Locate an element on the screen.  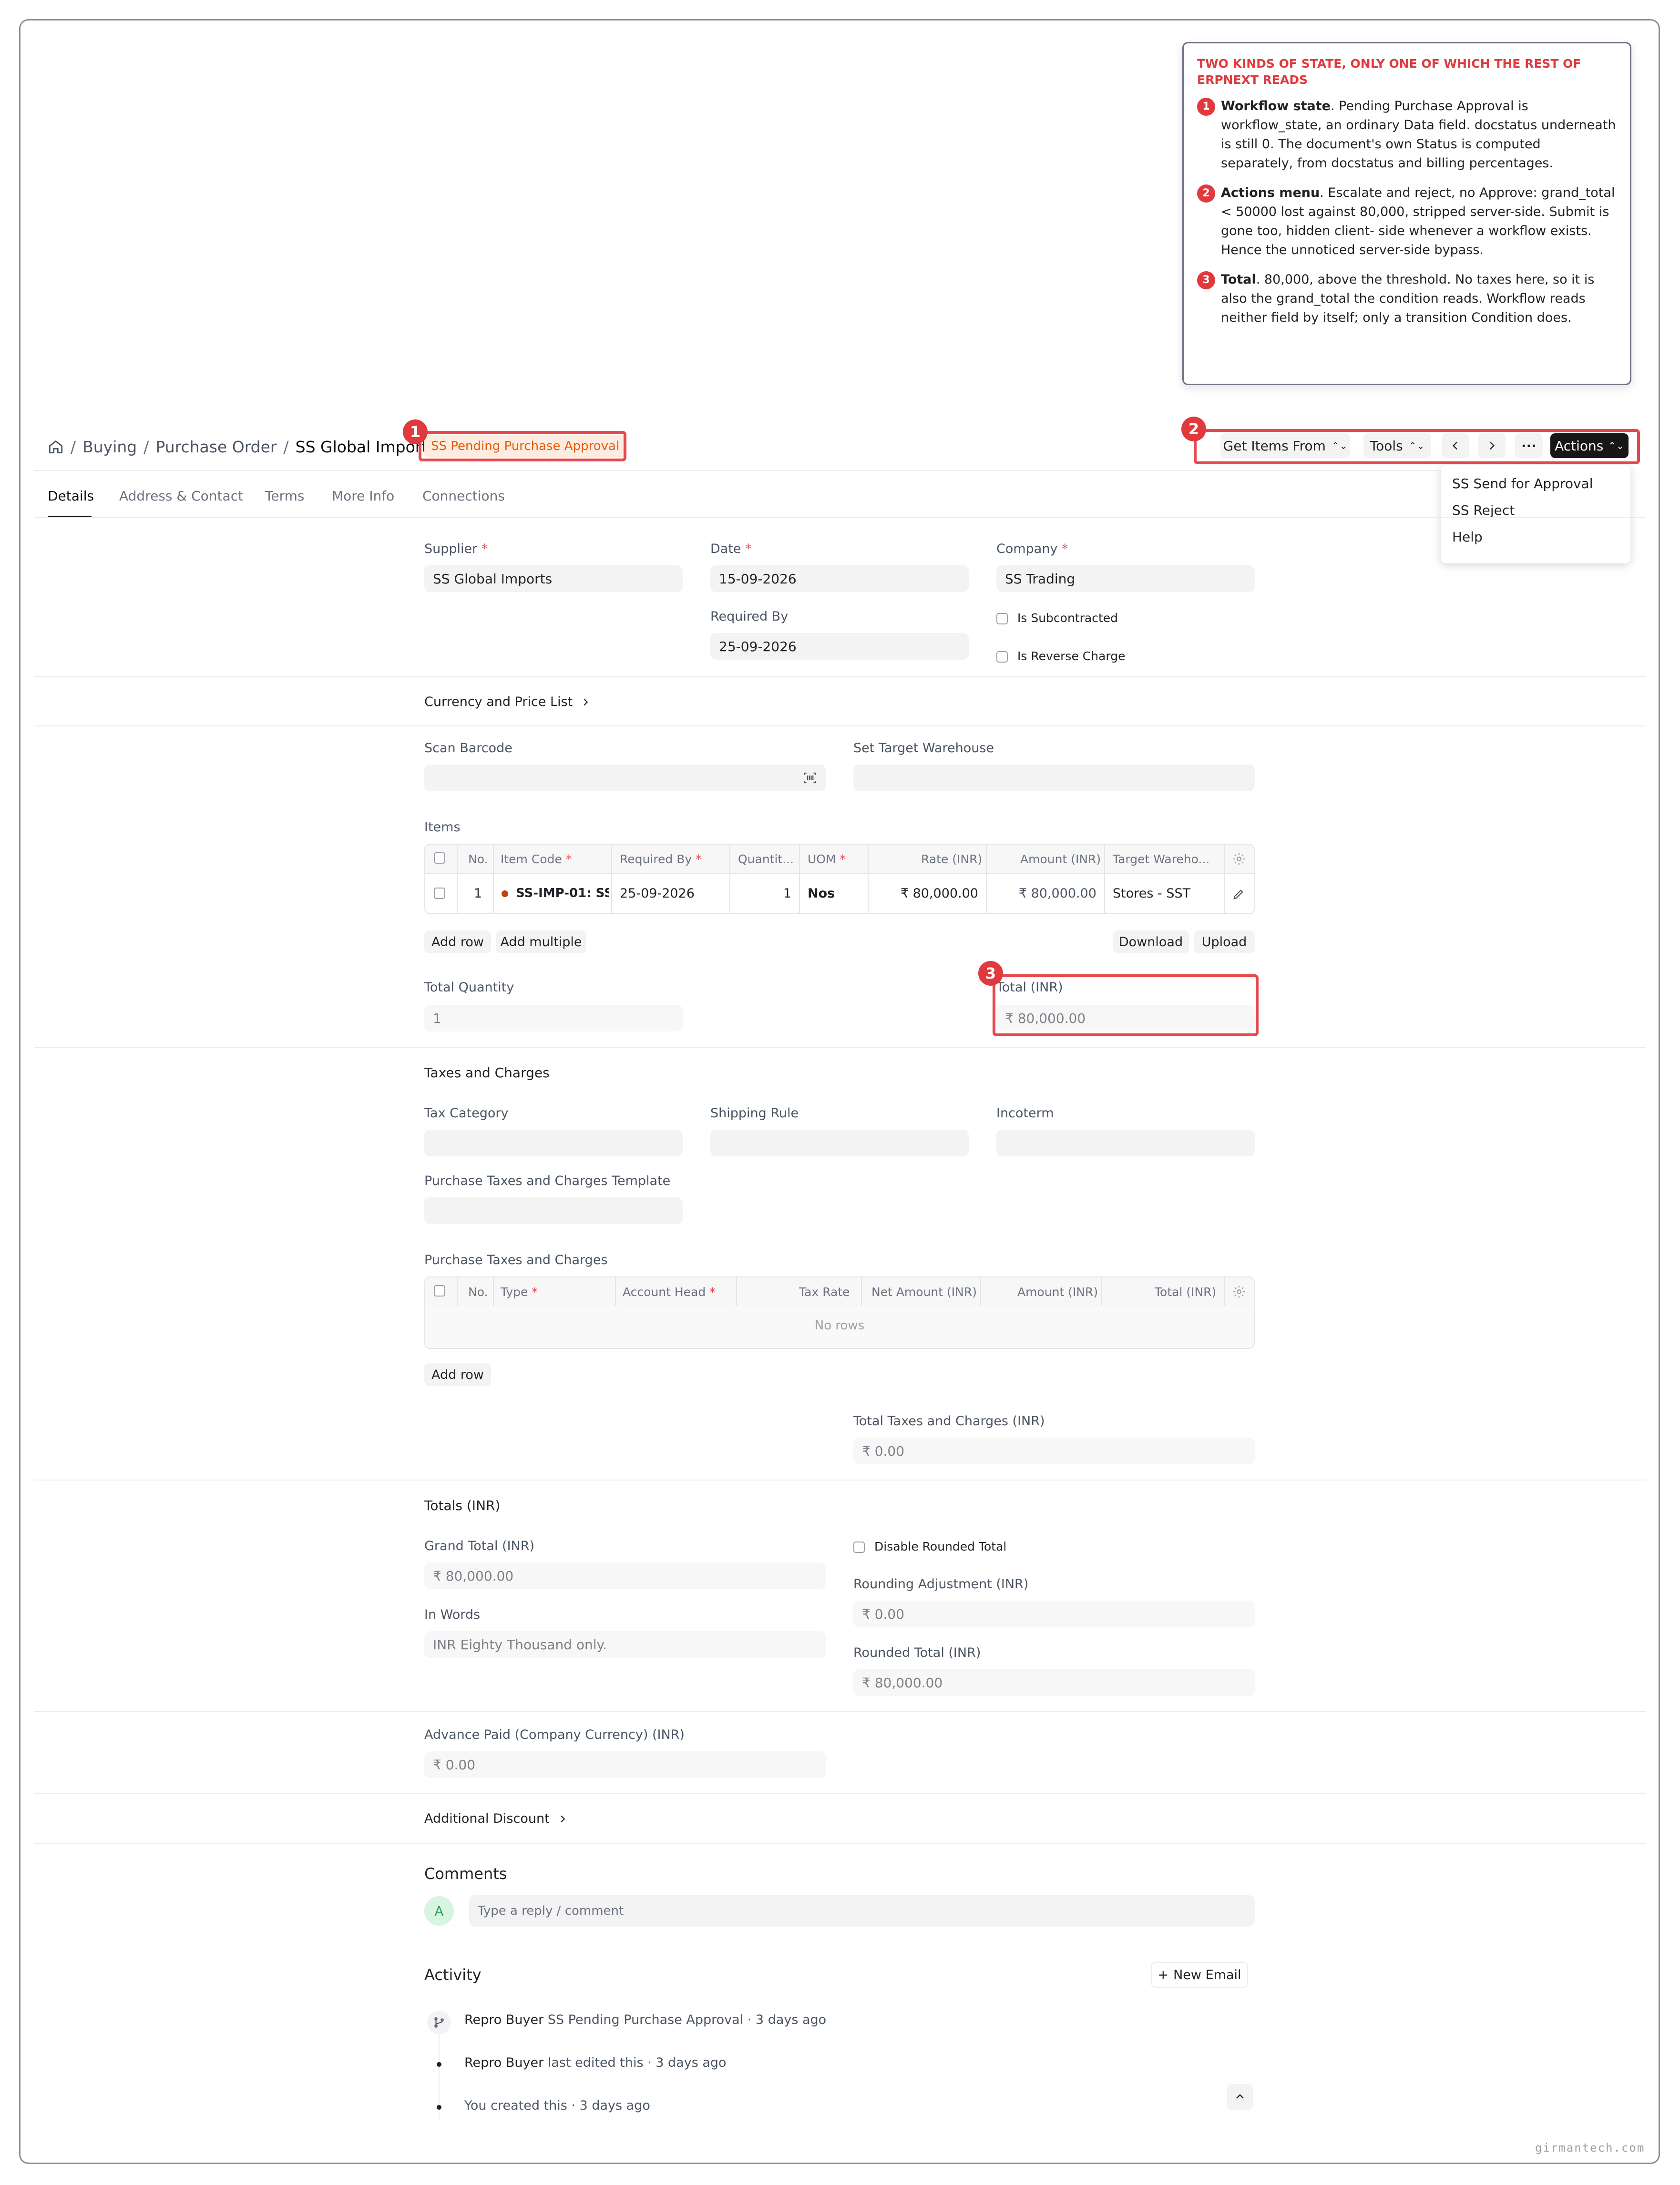
disable-rounded-total-checkbox is located at coordinates (859, 1547).